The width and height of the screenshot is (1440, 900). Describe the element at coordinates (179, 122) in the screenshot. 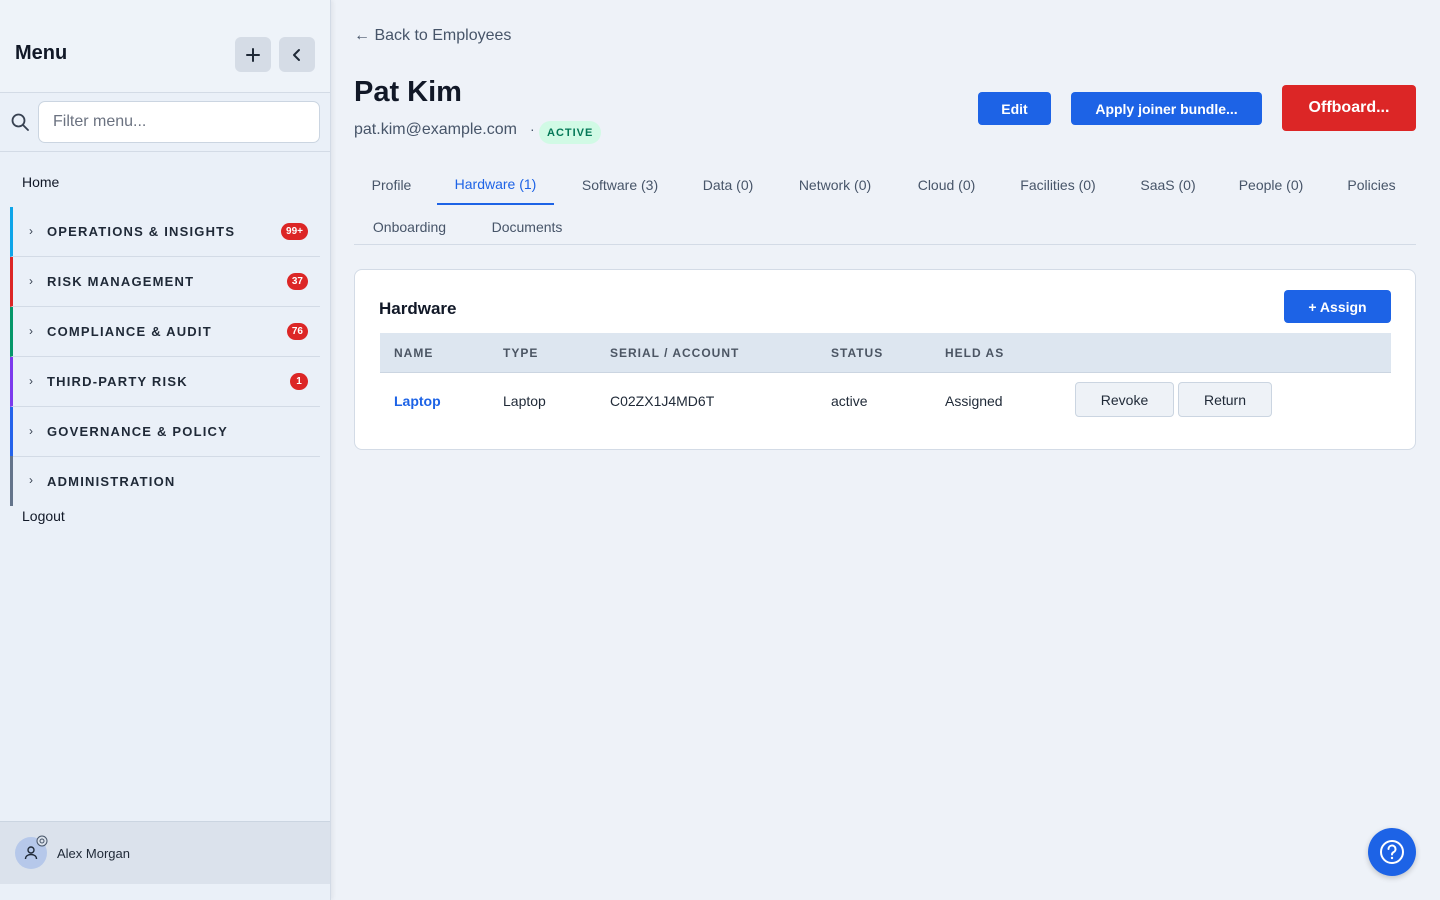

I see `filter-menu-input` at that location.